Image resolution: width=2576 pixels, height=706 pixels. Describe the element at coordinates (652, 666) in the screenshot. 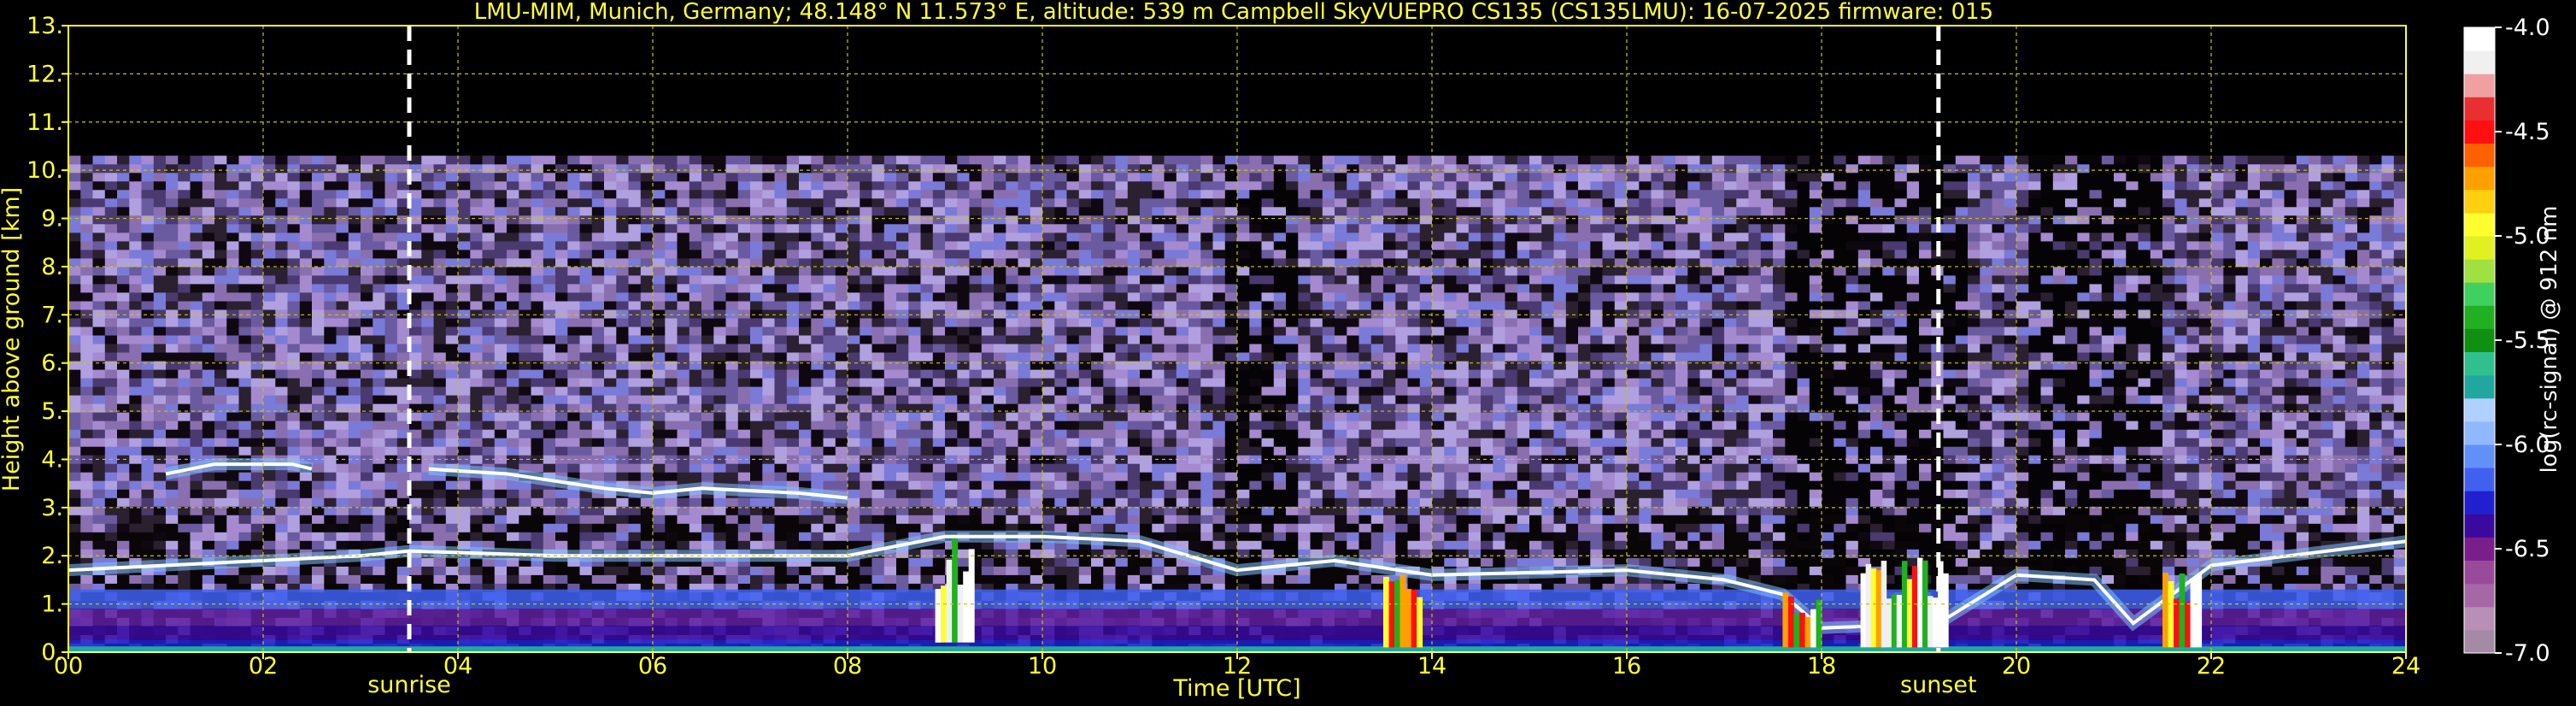

I see `x-tick-label: 06` at that location.